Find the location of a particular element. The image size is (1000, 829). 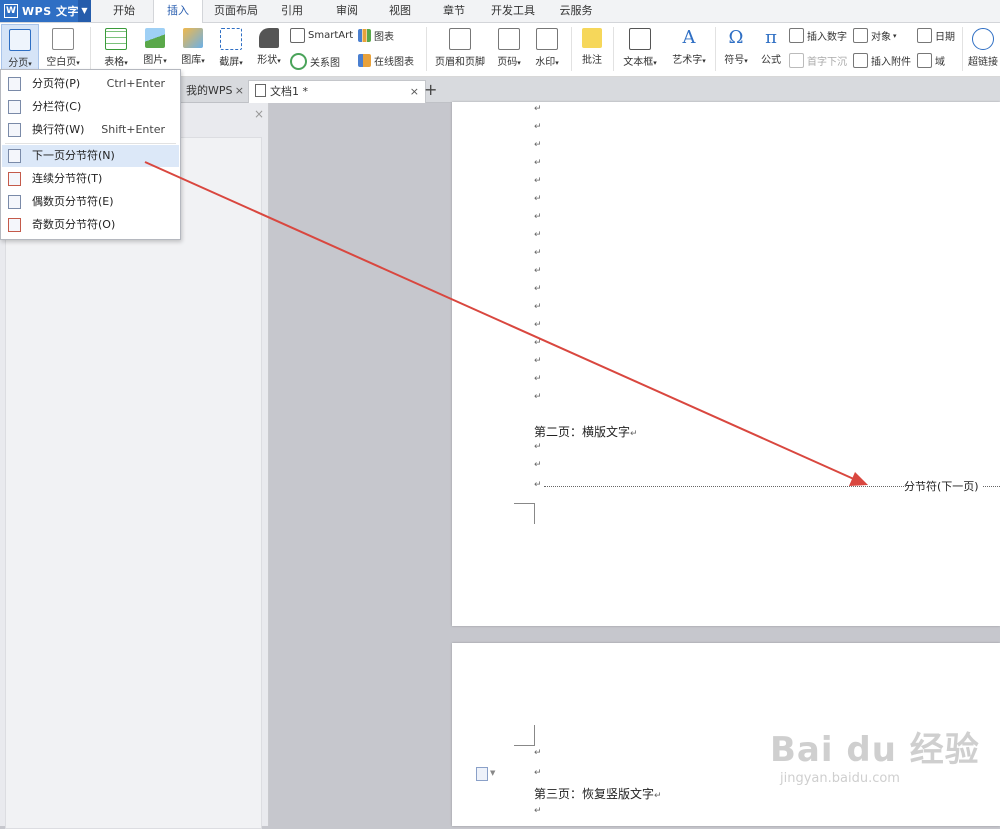

watermark-brand: Bai du 经验 is located at coordinates (875, 750).